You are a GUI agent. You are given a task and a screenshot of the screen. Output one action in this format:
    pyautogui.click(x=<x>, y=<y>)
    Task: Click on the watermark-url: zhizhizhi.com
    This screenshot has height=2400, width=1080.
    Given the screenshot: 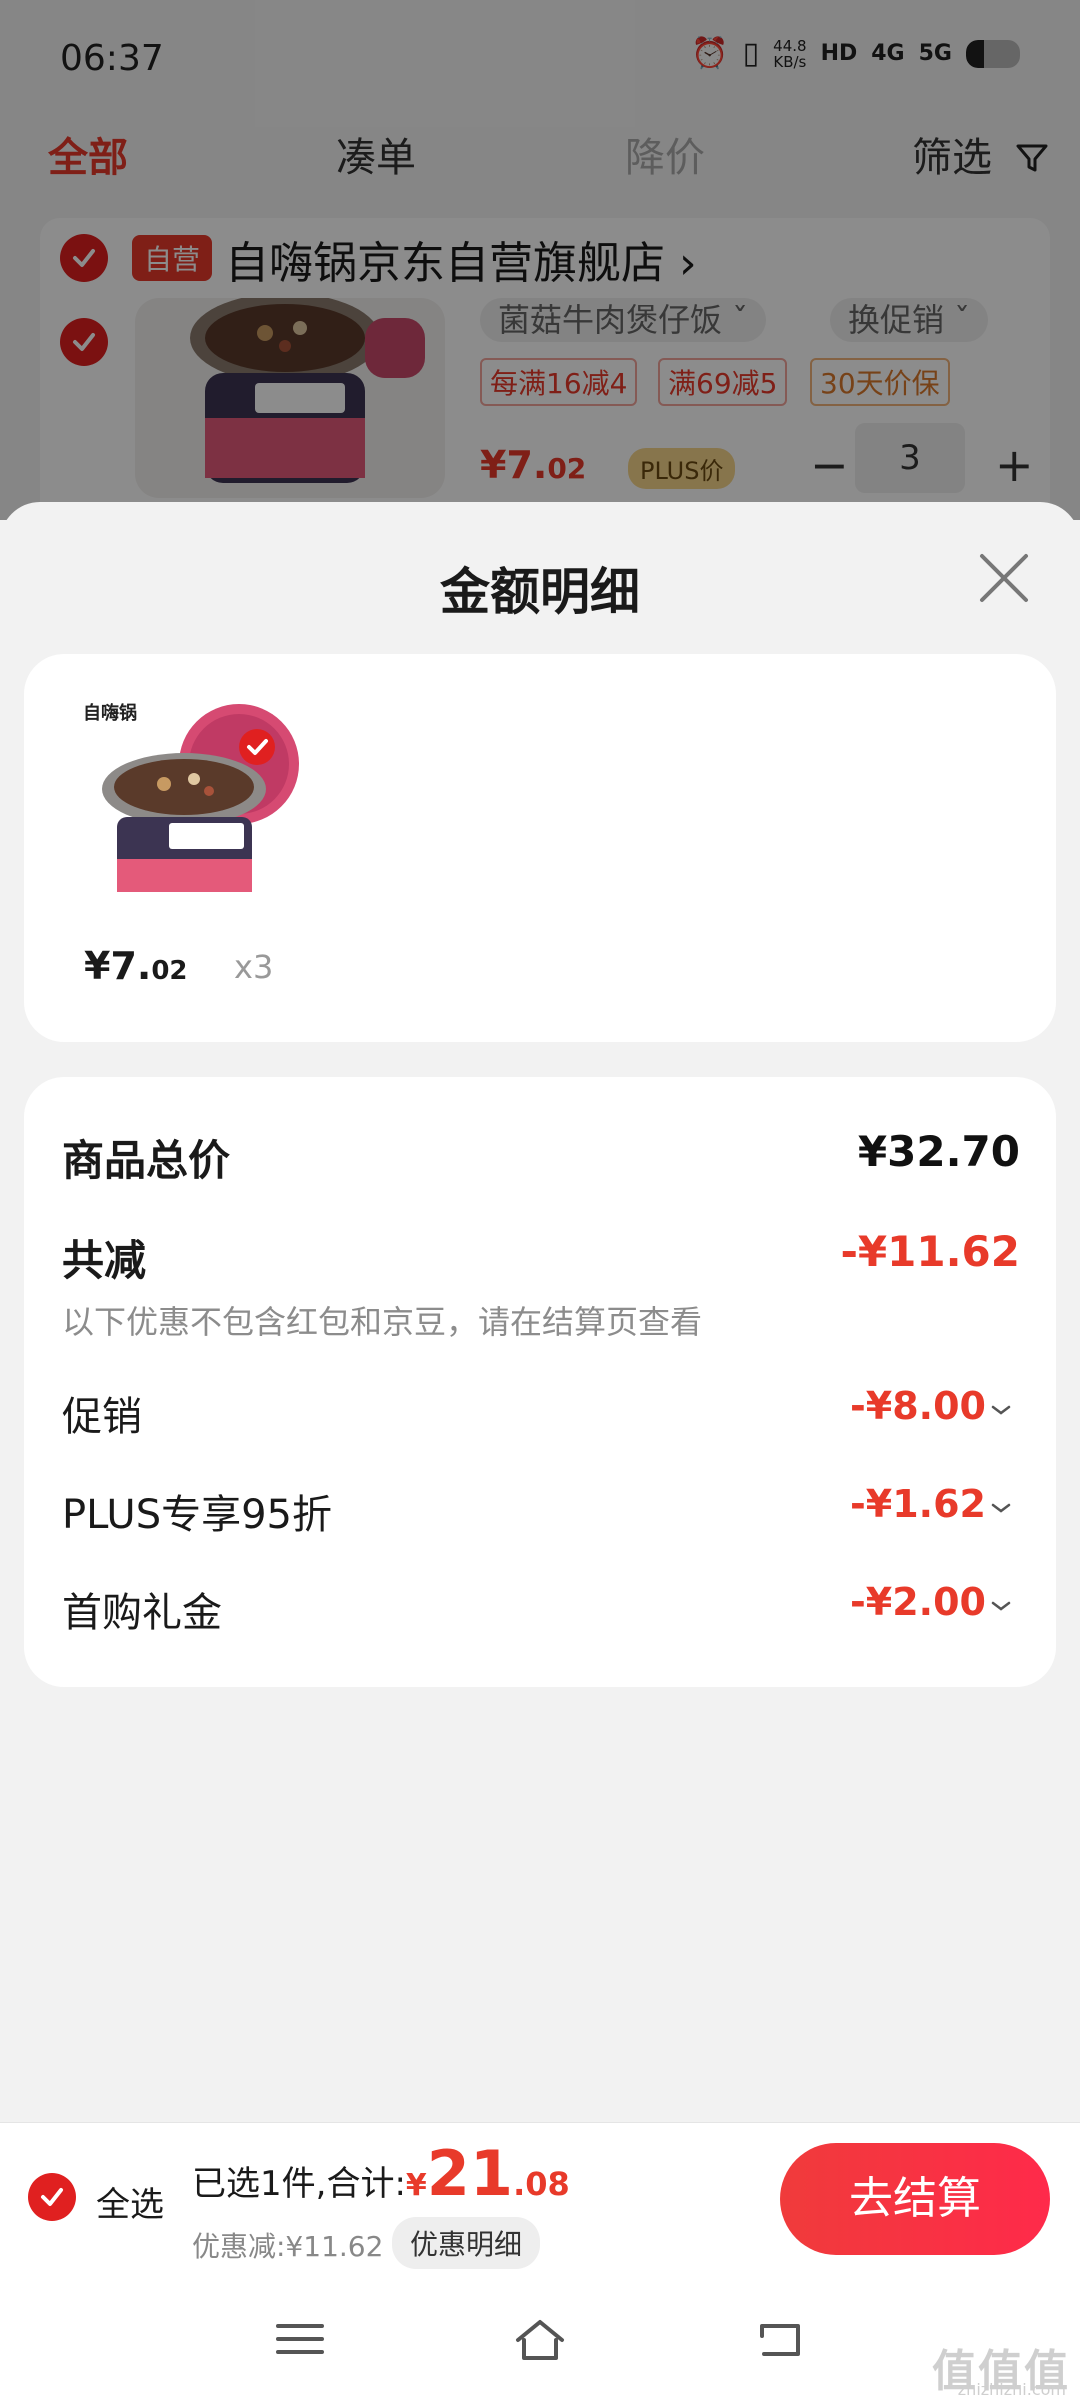 What is the action you would take?
    pyautogui.click(x=1011, y=2389)
    